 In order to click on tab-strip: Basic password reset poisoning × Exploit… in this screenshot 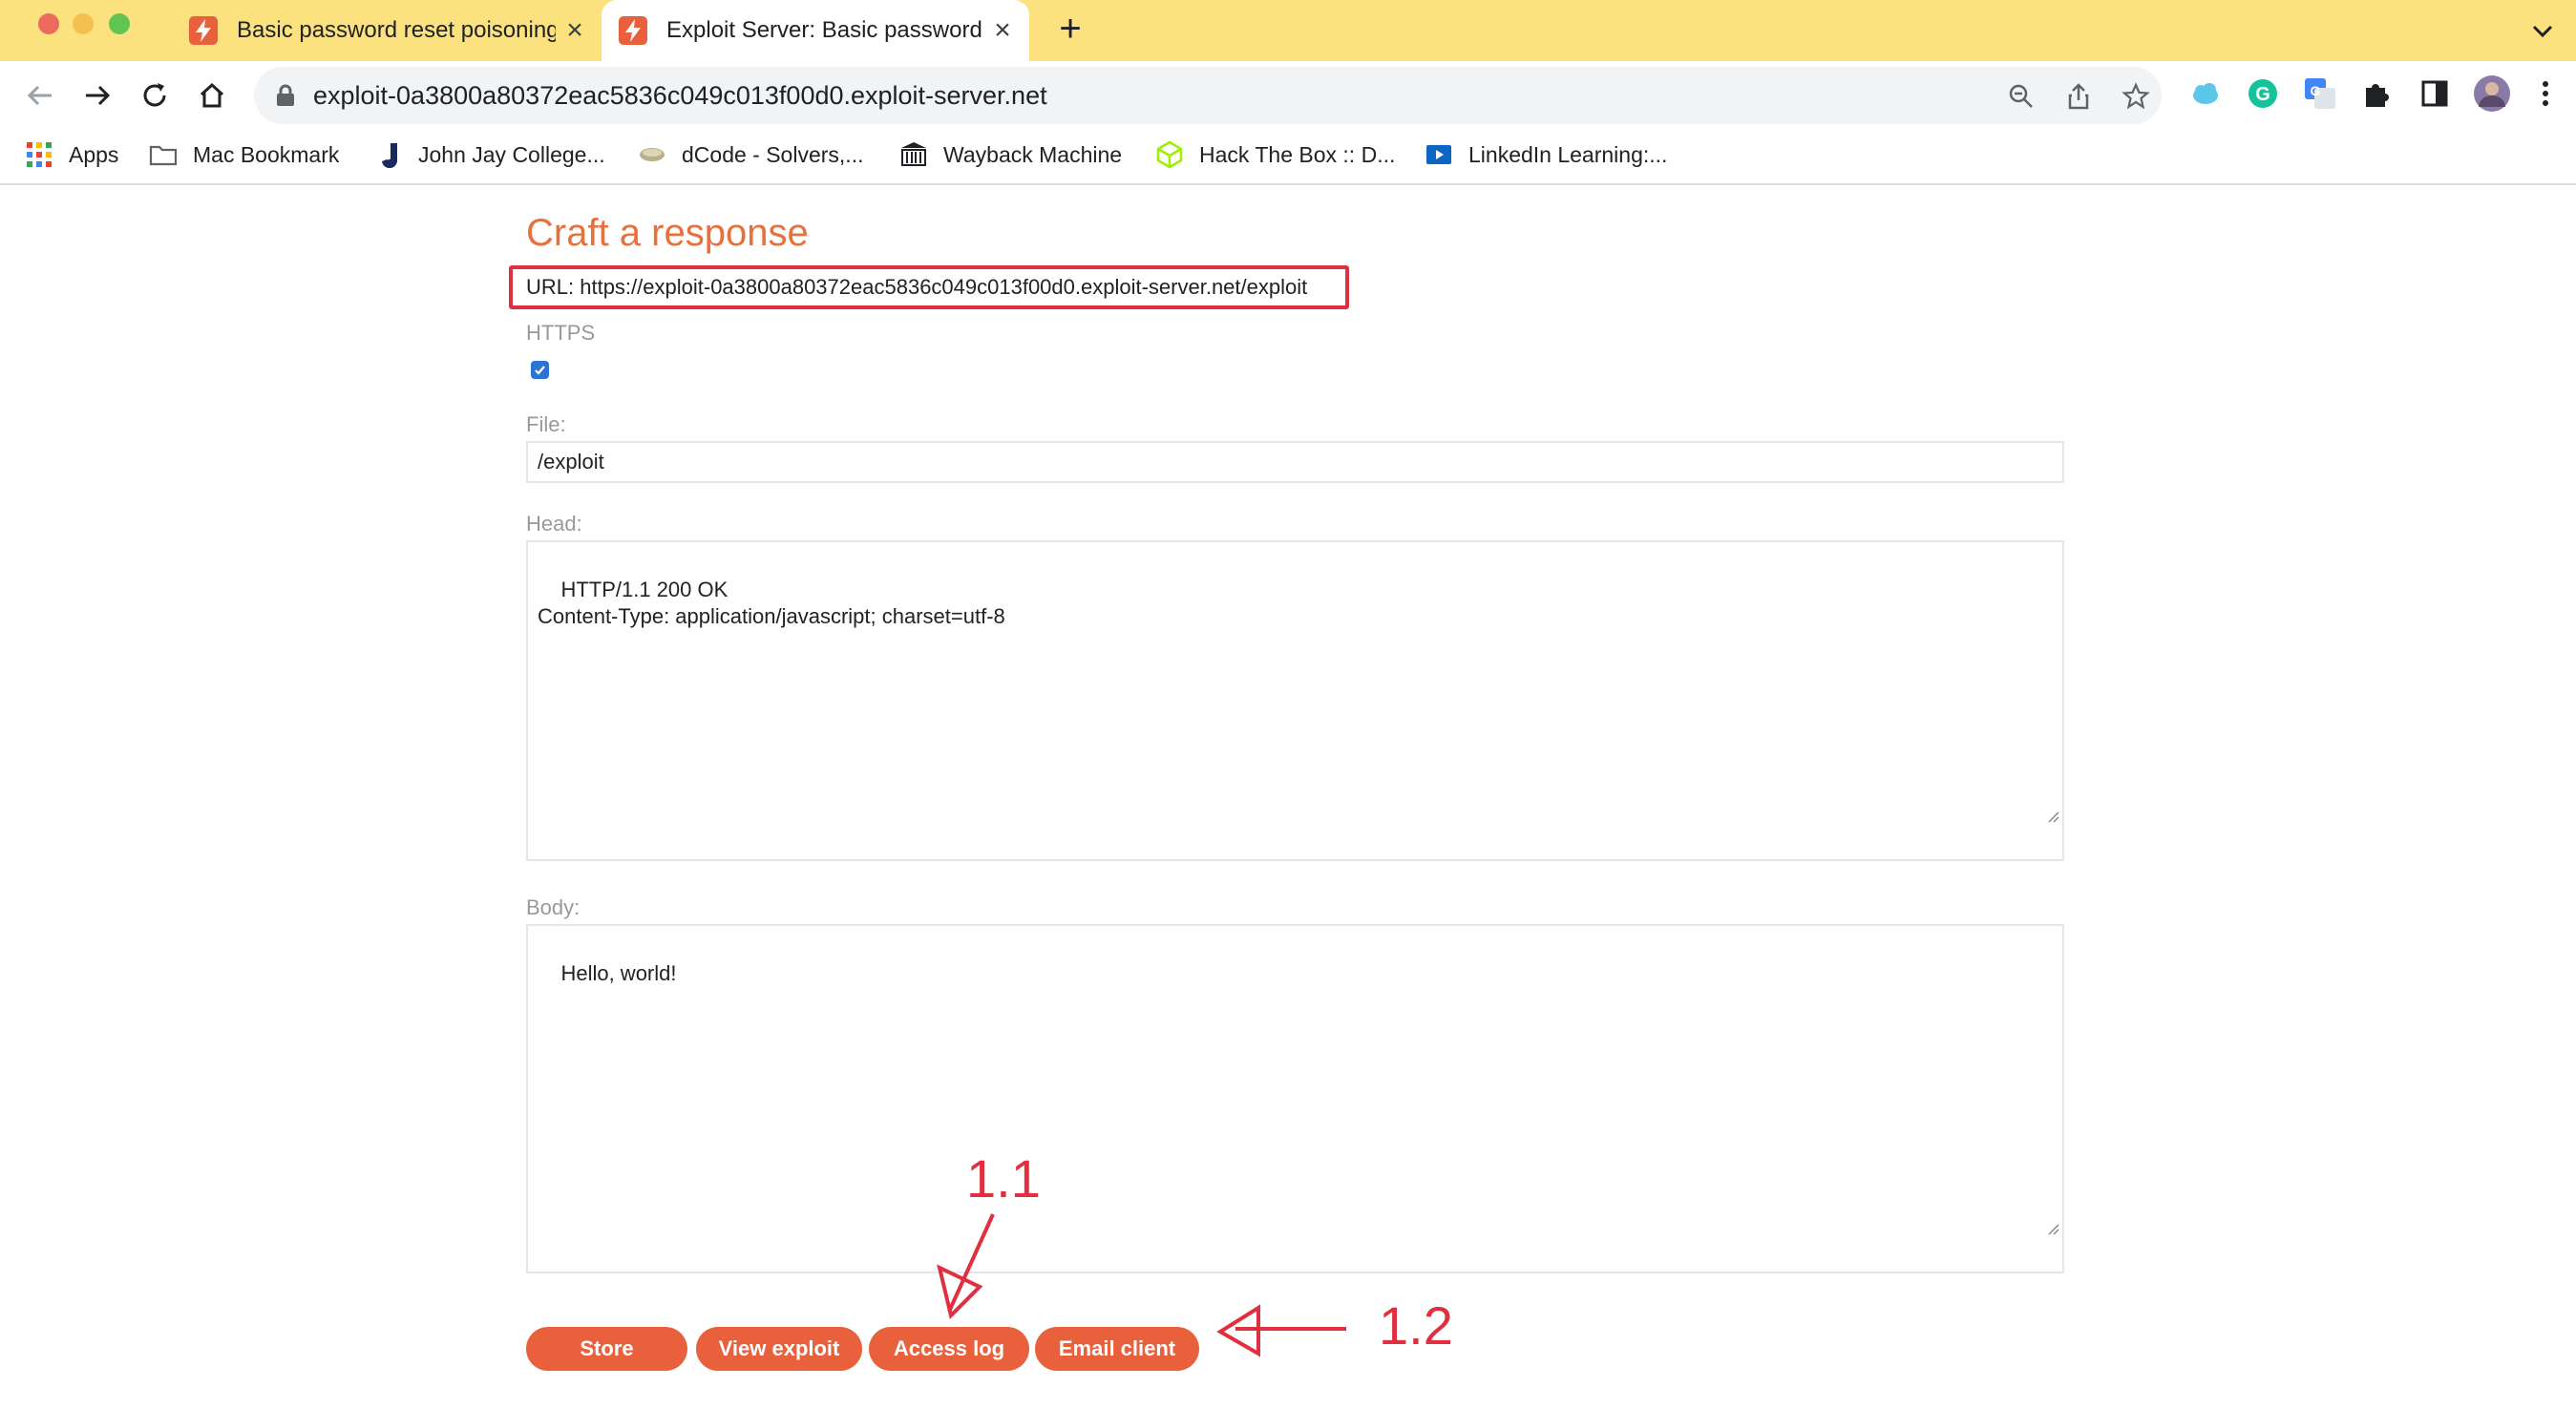, I will do `click(1288, 30)`.